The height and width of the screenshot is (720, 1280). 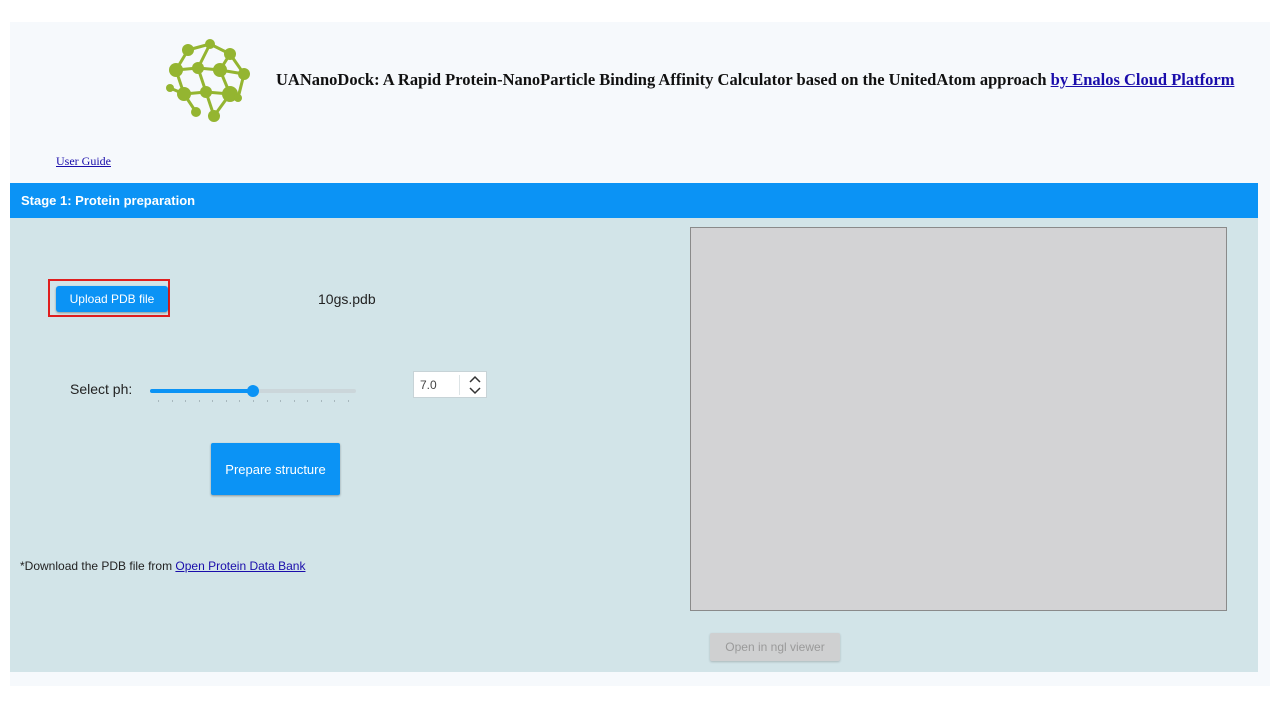 What do you see at coordinates (450, 384) in the screenshot?
I see `ph-number-input: 7.0` at bounding box center [450, 384].